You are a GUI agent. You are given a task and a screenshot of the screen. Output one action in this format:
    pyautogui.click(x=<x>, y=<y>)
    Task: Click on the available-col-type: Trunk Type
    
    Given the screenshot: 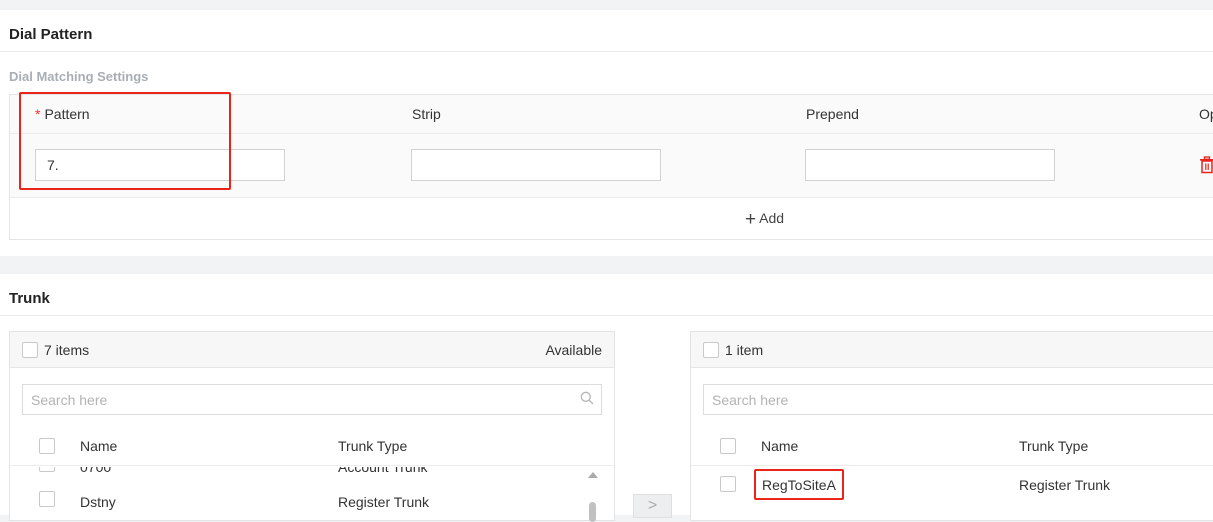 What is the action you would take?
    pyautogui.click(x=373, y=446)
    